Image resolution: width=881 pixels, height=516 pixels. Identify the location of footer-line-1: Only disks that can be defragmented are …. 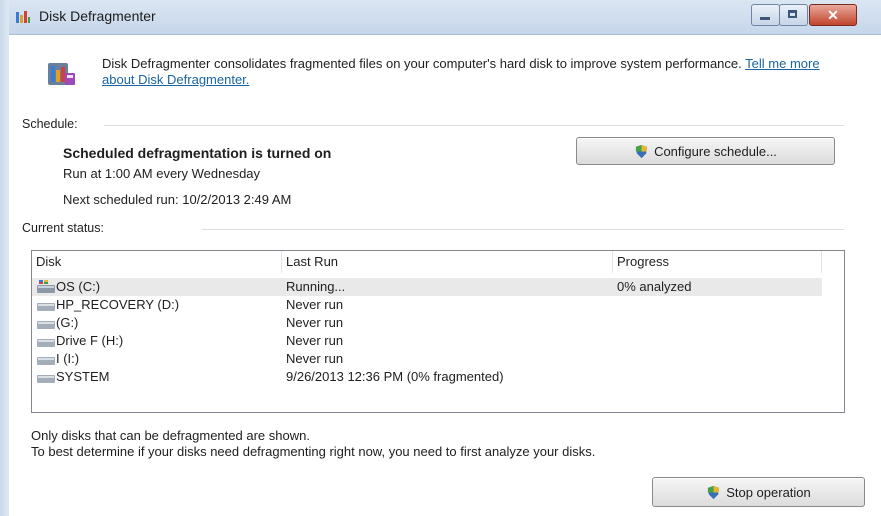
(170, 435).